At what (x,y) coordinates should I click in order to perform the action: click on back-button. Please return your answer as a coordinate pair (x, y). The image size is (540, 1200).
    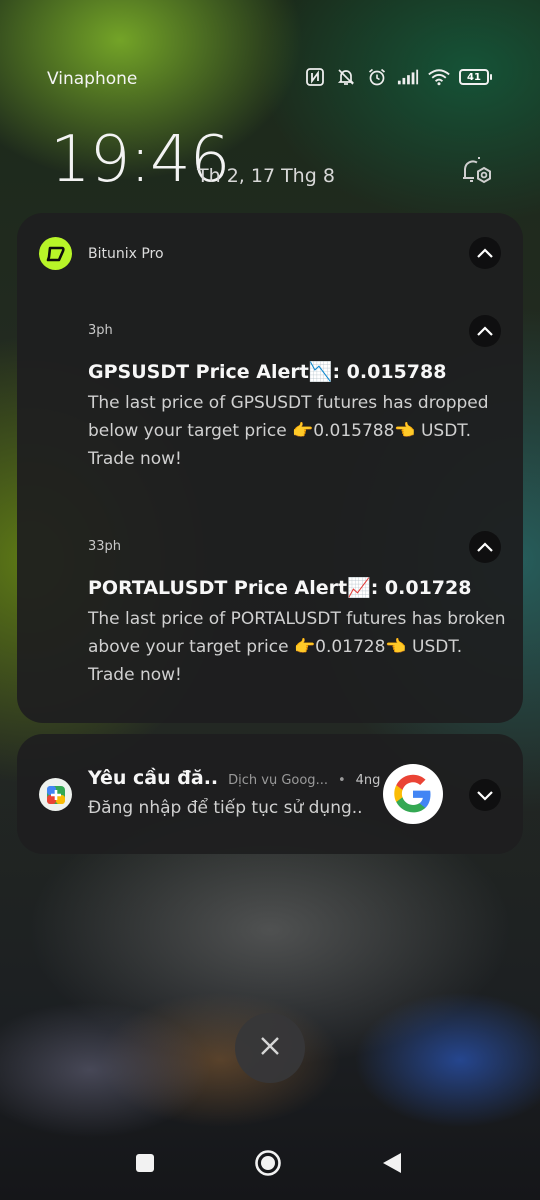
    Looking at the image, I should click on (392, 1165).